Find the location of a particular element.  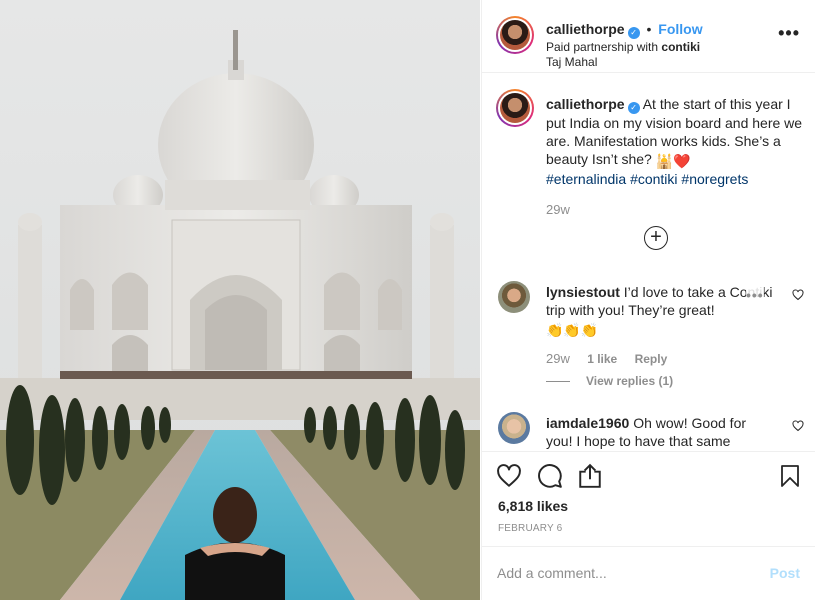

author-username: calliethorpe is located at coordinates (585, 29).